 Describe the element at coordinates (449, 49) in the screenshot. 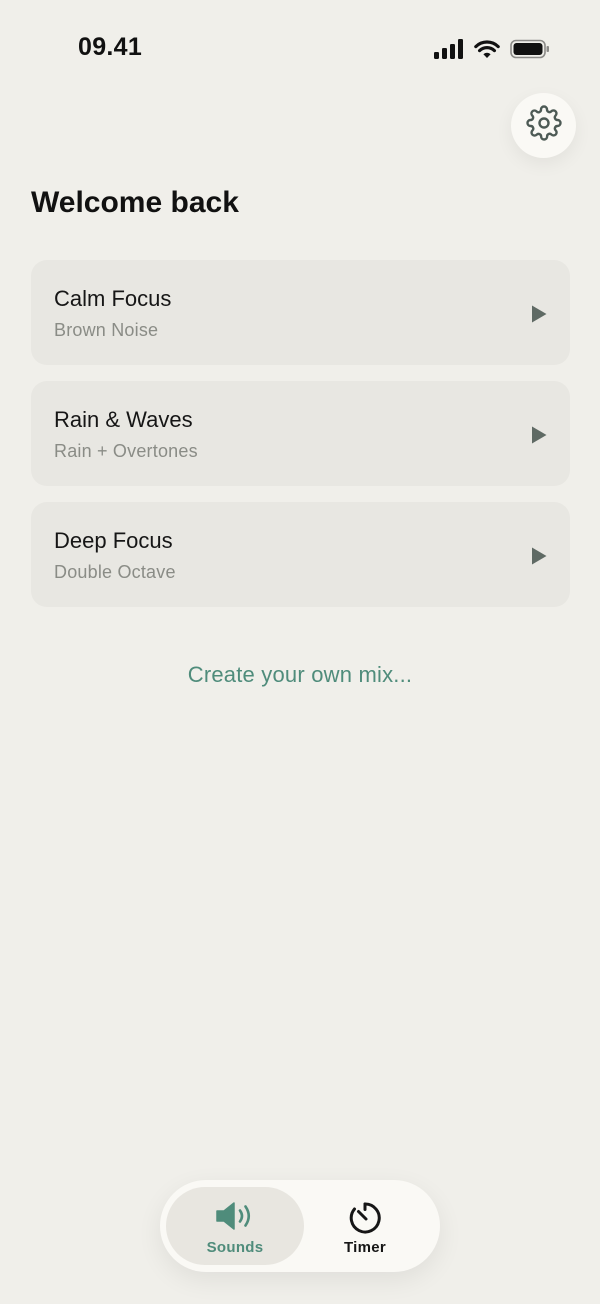

I see `cellular-signal-icon` at that location.